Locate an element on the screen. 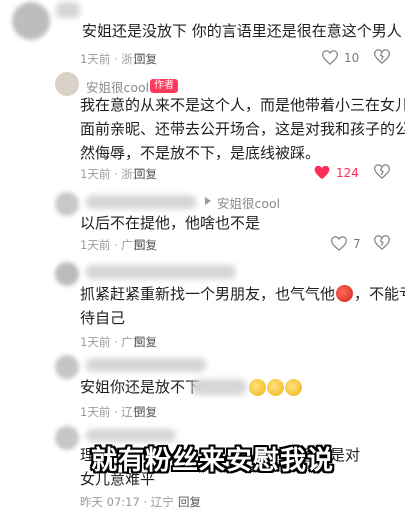 The image size is (405, 516). comment-text-part: 抓紧赶紧重新找一个男朋友，也气气他 is located at coordinates (208, 294).